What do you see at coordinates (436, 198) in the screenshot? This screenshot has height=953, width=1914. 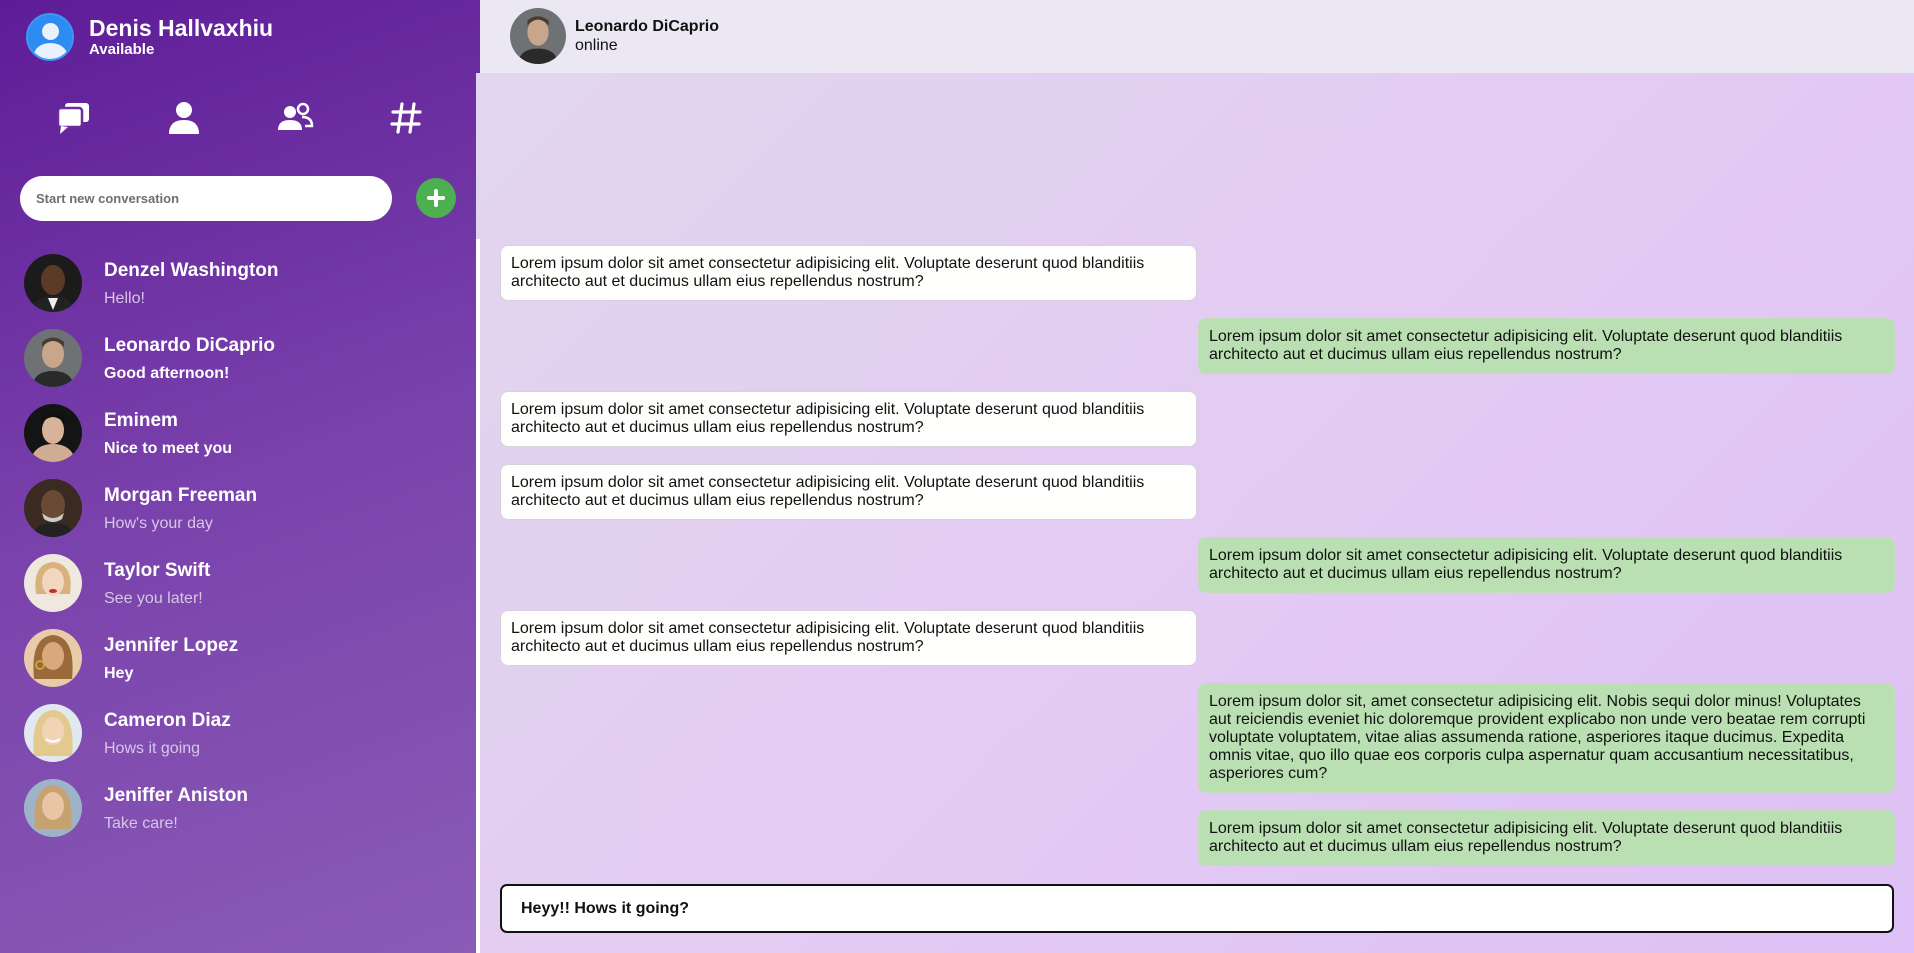 I see `add-conversation-button` at bounding box center [436, 198].